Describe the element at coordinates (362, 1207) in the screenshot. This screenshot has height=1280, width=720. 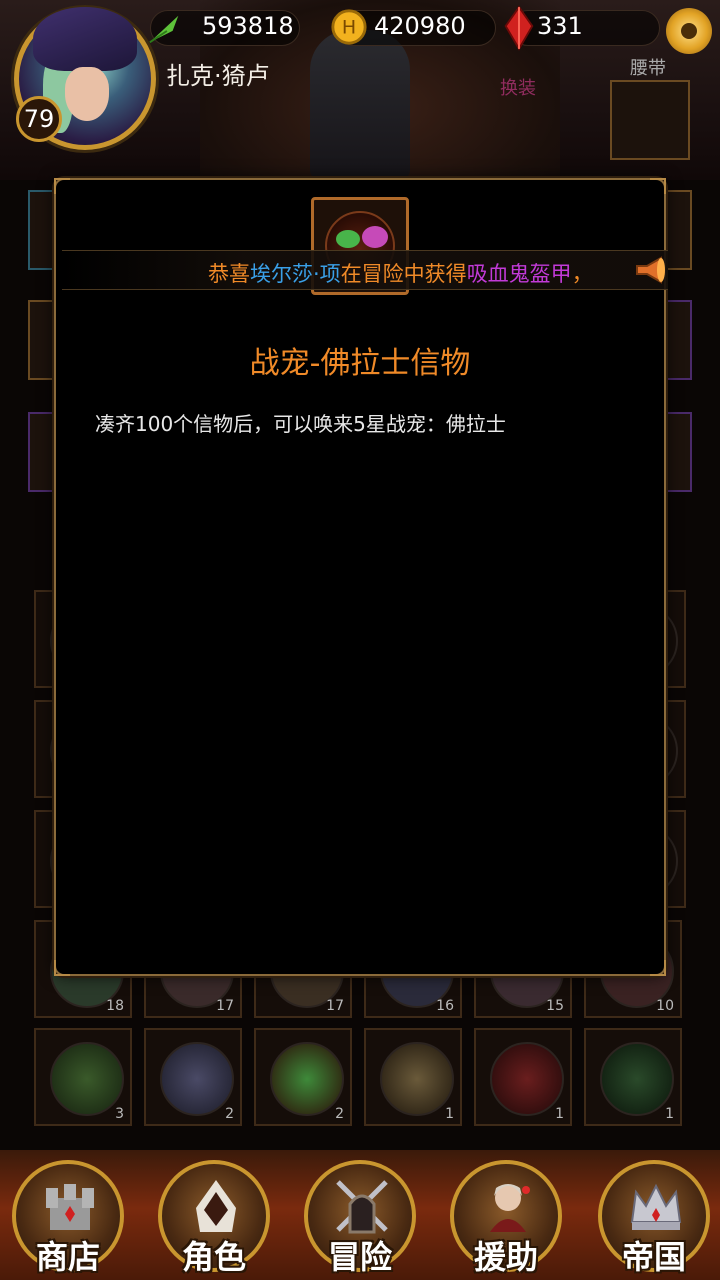
I see `crossed-swords-gate-icon` at that location.